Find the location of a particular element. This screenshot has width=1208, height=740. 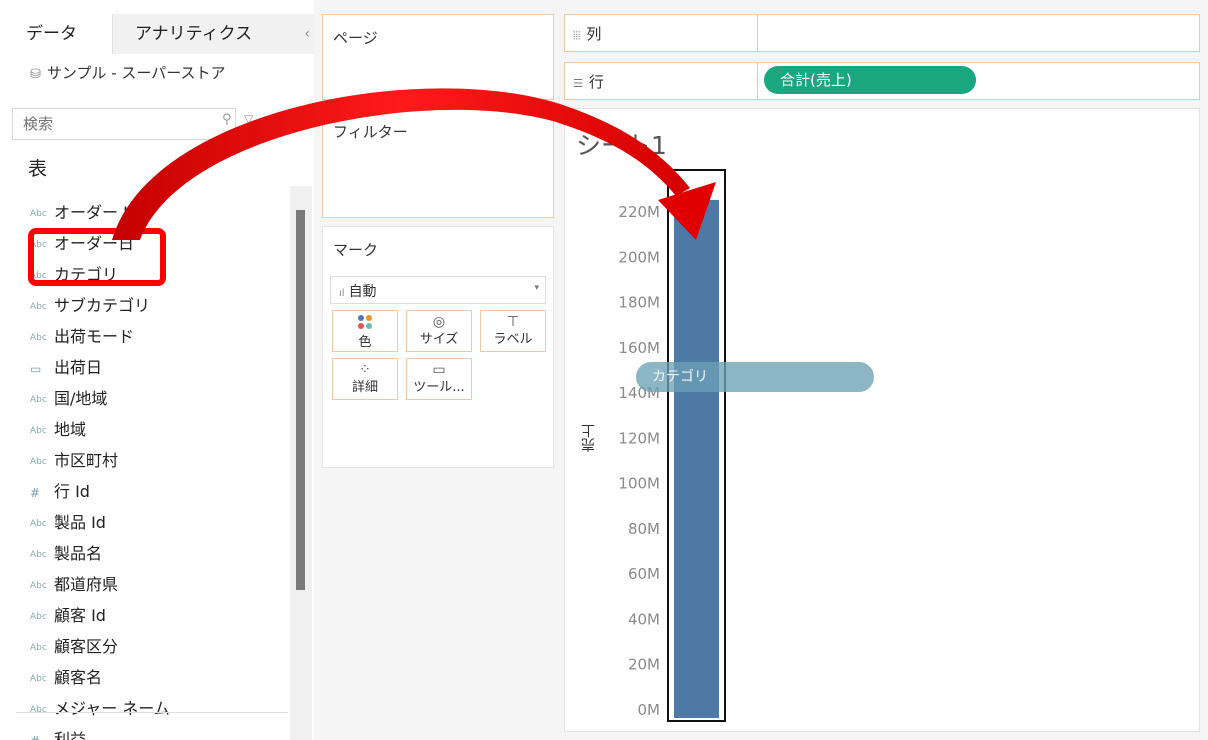

field-label: 都道府県 is located at coordinates (86, 584).